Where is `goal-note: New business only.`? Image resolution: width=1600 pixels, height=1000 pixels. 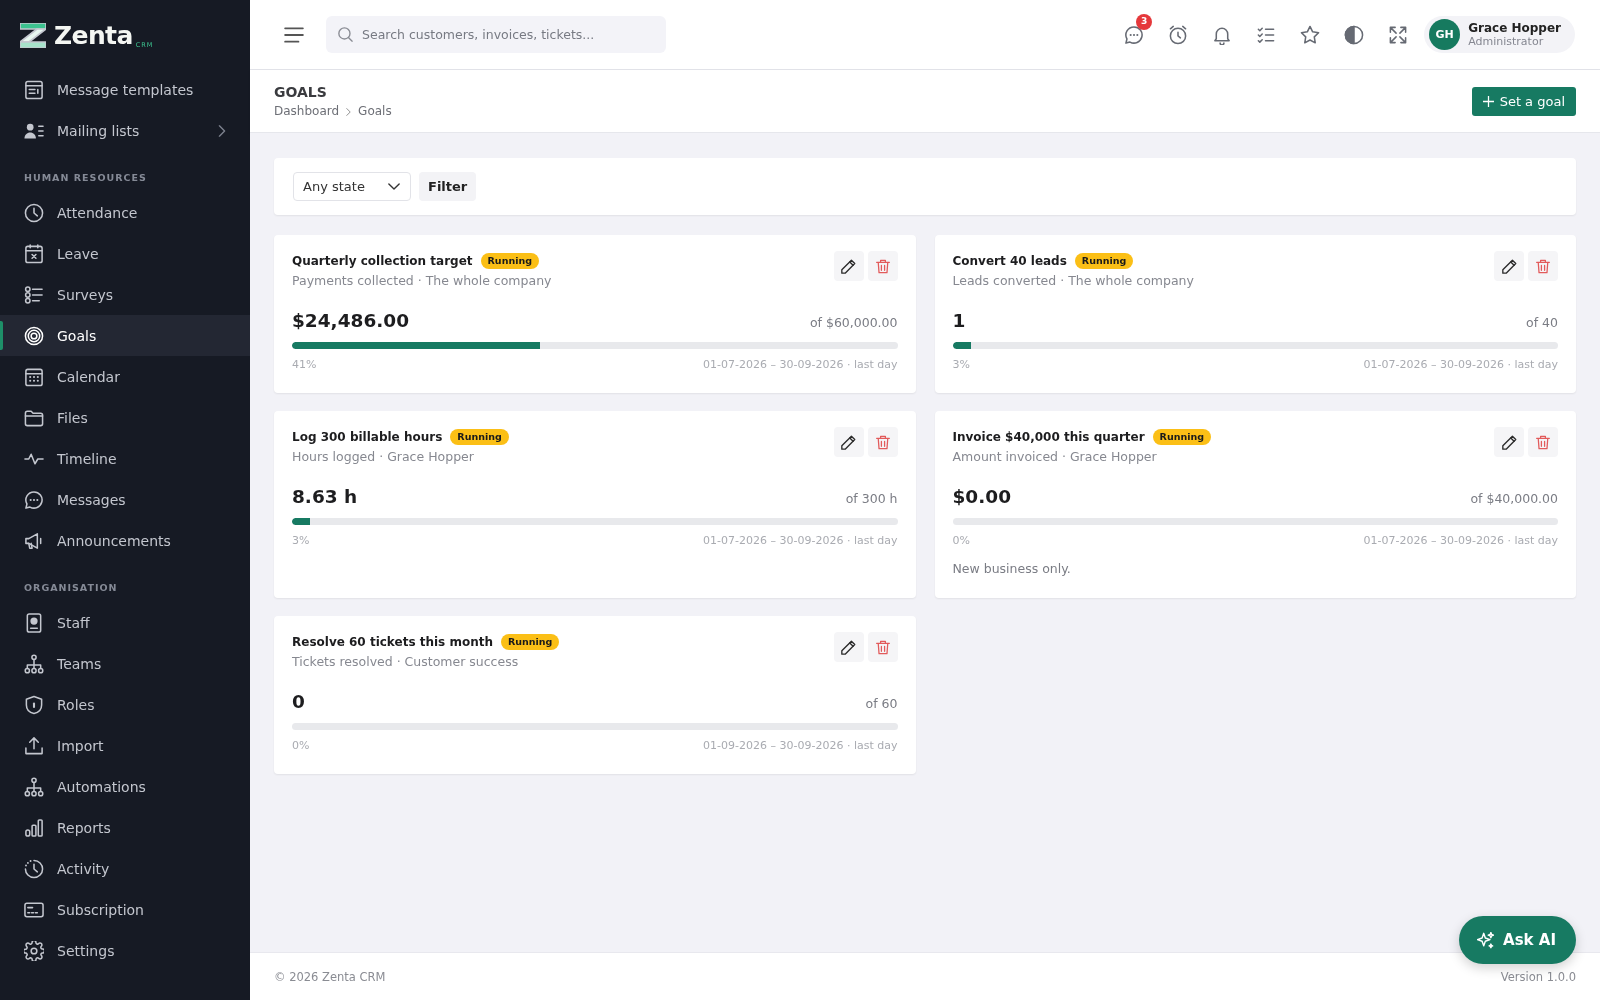 goal-note: New business only. is located at coordinates (1012, 569).